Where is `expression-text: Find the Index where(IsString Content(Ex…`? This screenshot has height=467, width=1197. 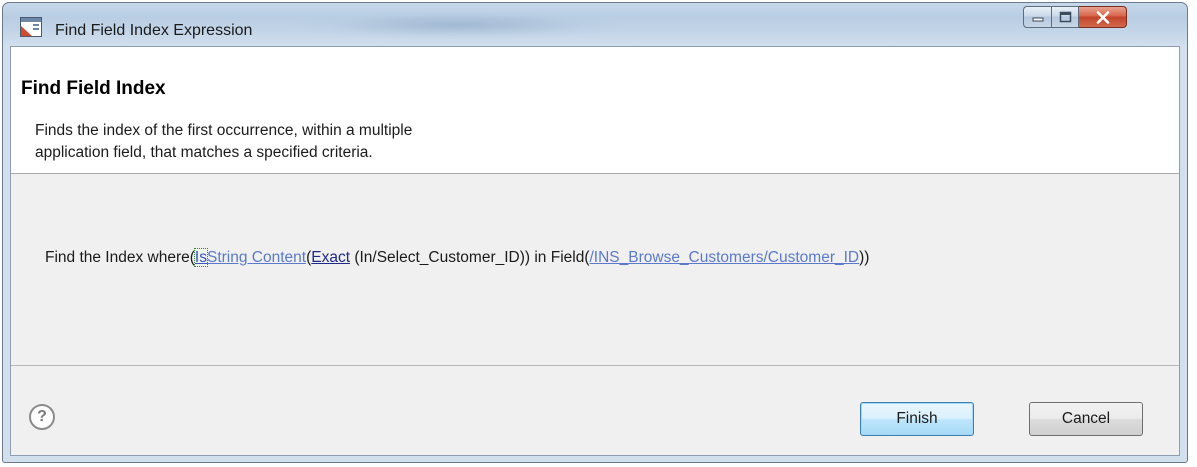 expression-text: Find the Index where(IsString Content(Ex… is located at coordinates (457, 257).